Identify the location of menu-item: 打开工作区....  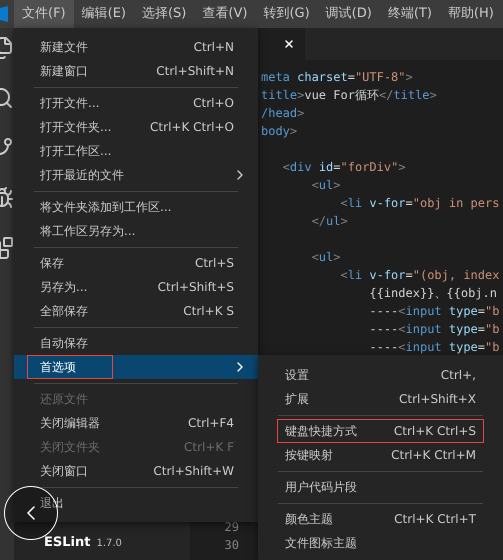
(136, 151).